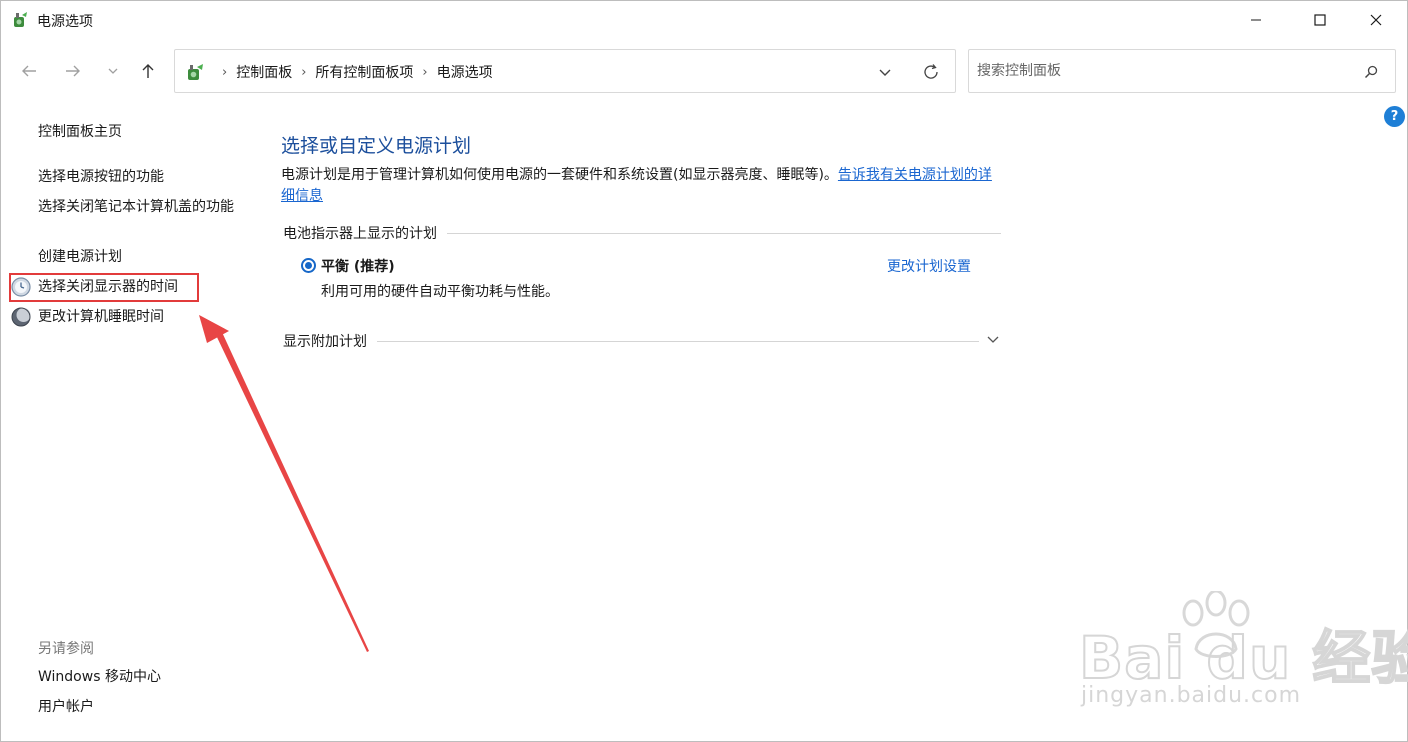  What do you see at coordinates (21, 317) in the screenshot?
I see `sleep-moon-icon` at bounding box center [21, 317].